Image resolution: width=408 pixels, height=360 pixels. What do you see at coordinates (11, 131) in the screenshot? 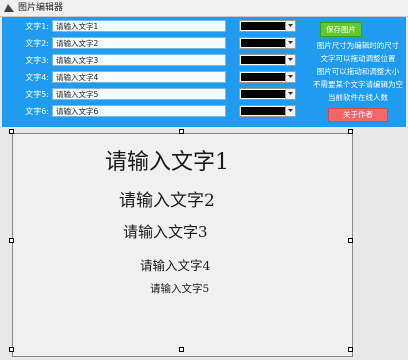
I see `resize-handle-top-left` at bounding box center [11, 131].